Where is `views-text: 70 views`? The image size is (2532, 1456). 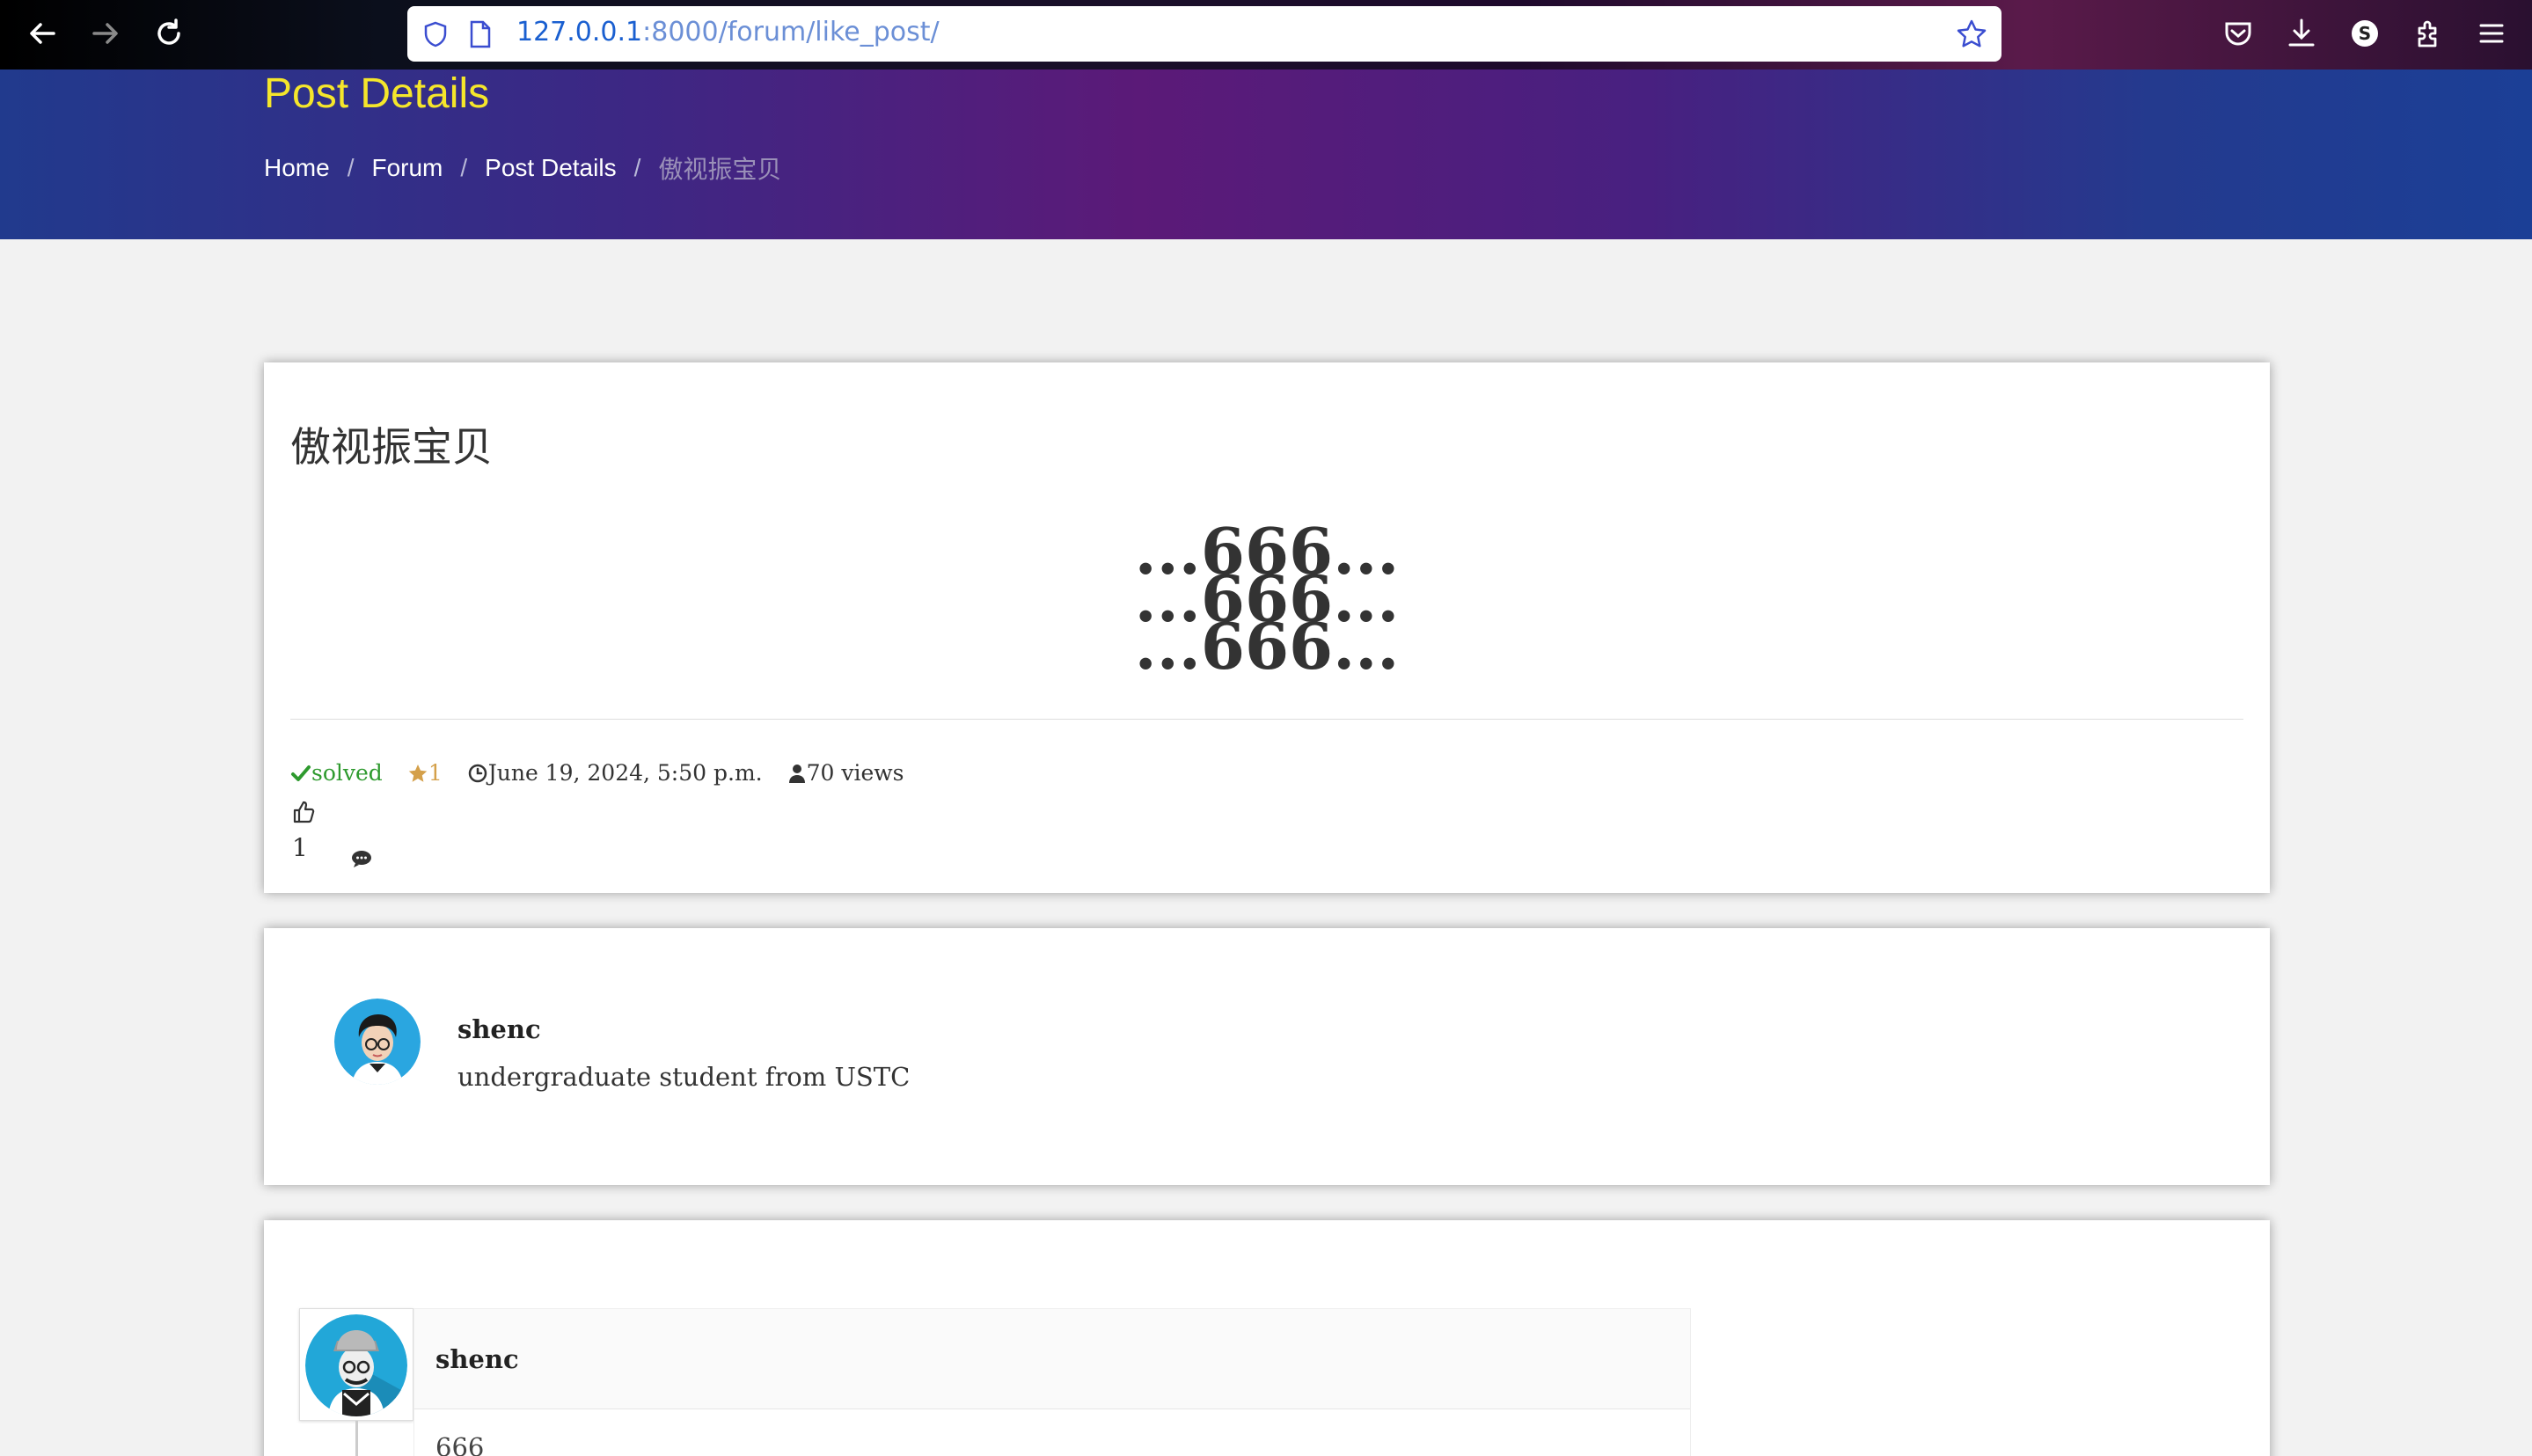
views-text: 70 views is located at coordinates (855, 773).